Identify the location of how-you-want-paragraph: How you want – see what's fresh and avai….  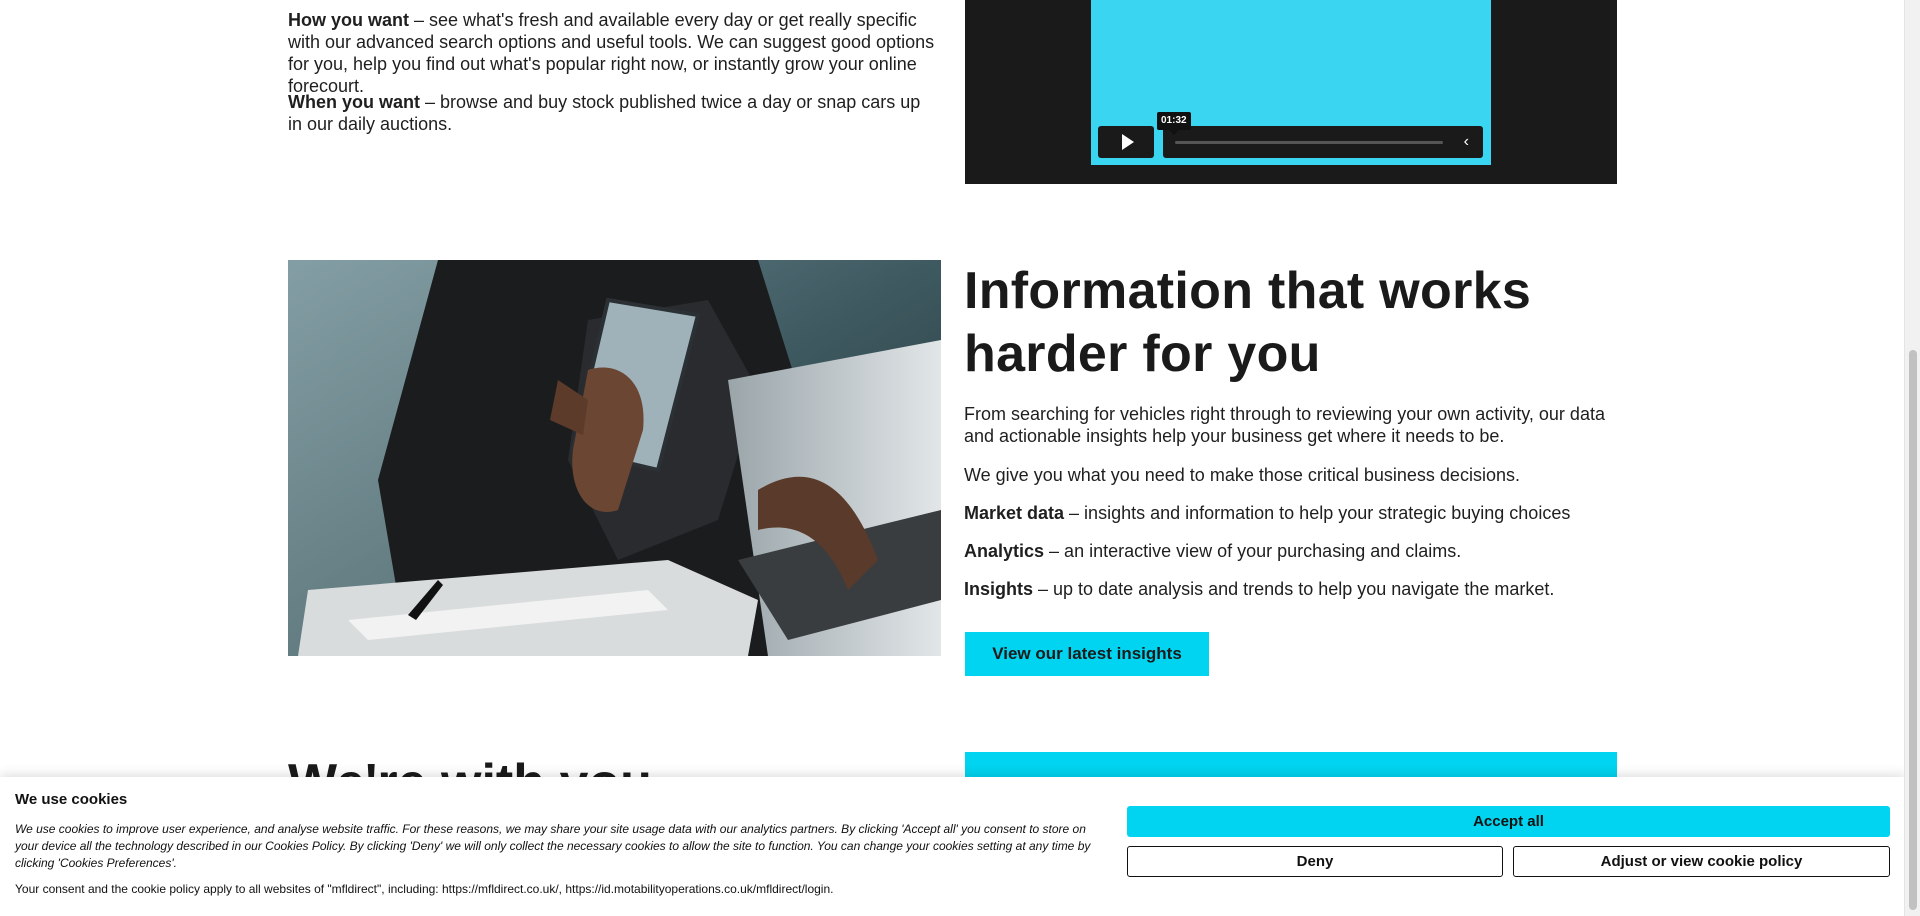
(613, 53).